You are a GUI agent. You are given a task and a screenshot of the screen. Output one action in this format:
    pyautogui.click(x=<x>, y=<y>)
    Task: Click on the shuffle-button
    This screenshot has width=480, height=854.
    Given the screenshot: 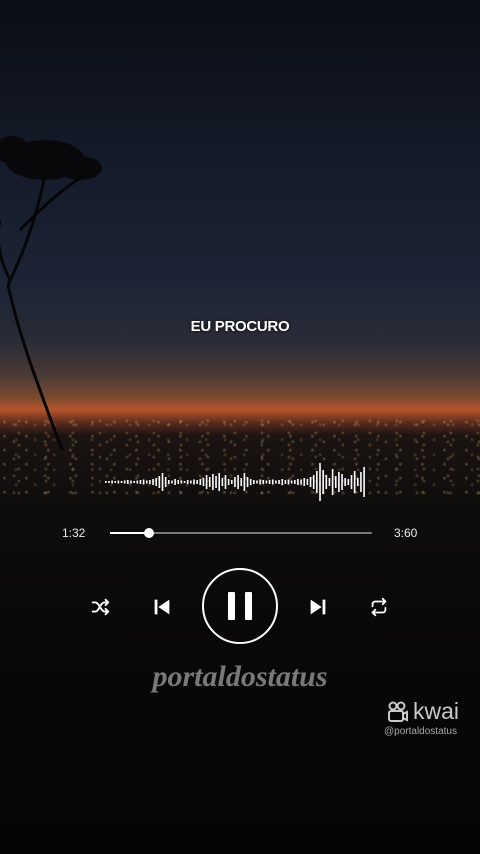 What is the action you would take?
    pyautogui.click(x=100, y=607)
    